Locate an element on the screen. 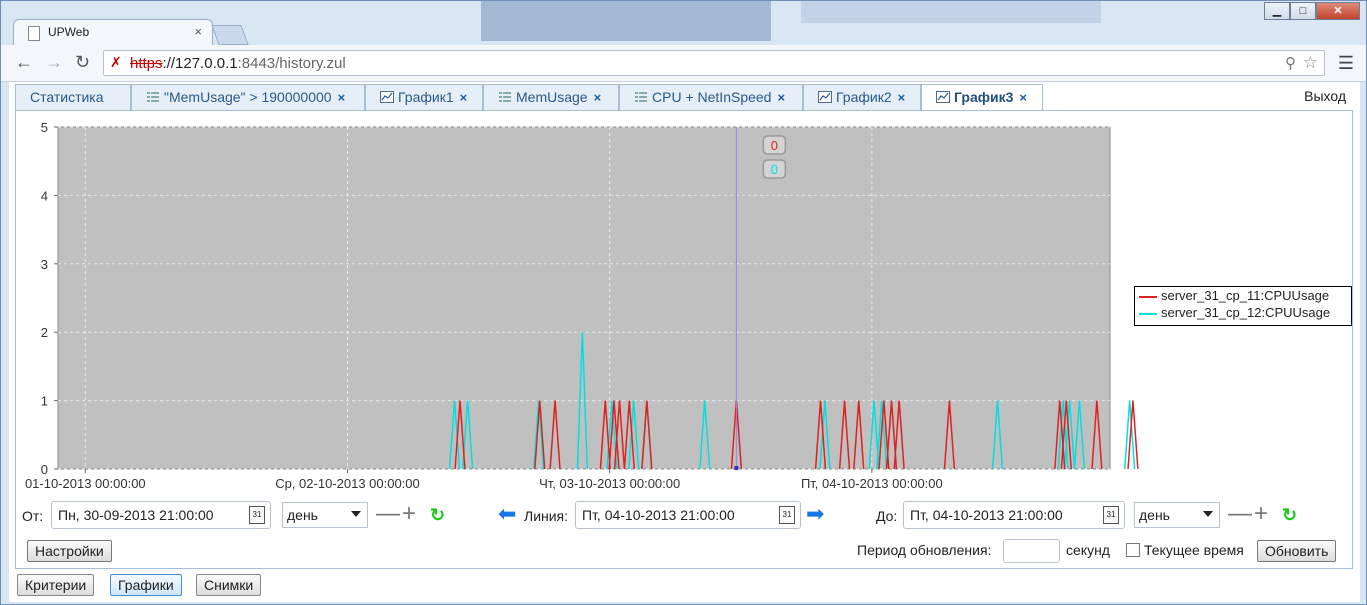 The height and width of the screenshot is (605, 1367). refresh-period-input is located at coordinates (1031, 551).